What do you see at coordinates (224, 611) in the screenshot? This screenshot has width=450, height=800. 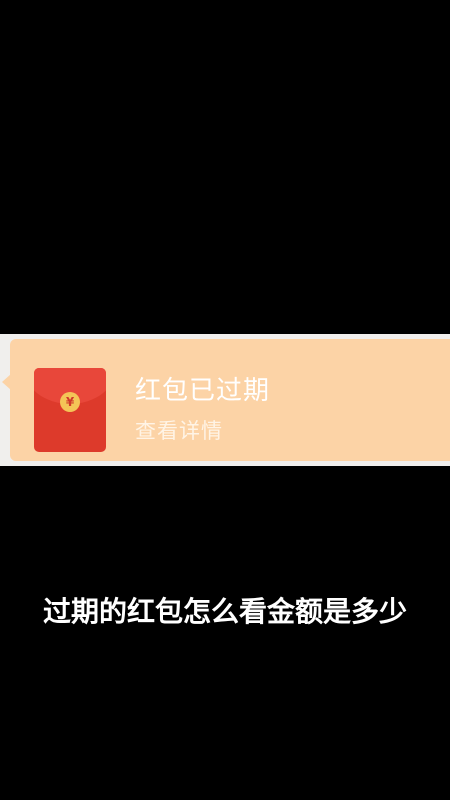 I see `video-caption: 过期的红包怎么看金额是多少` at bounding box center [224, 611].